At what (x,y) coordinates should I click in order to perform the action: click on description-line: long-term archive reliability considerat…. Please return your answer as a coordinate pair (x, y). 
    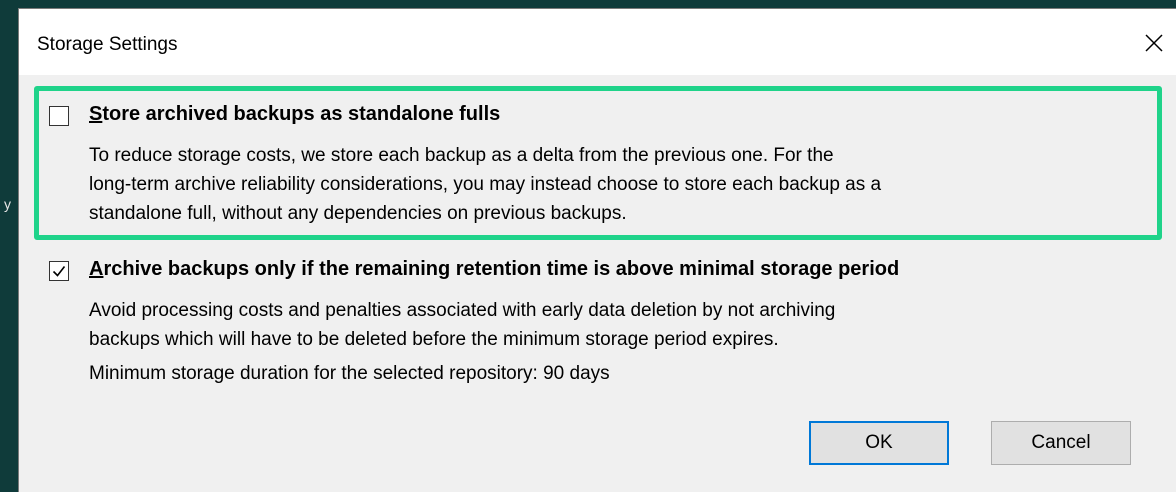
    Looking at the image, I should click on (485, 184).